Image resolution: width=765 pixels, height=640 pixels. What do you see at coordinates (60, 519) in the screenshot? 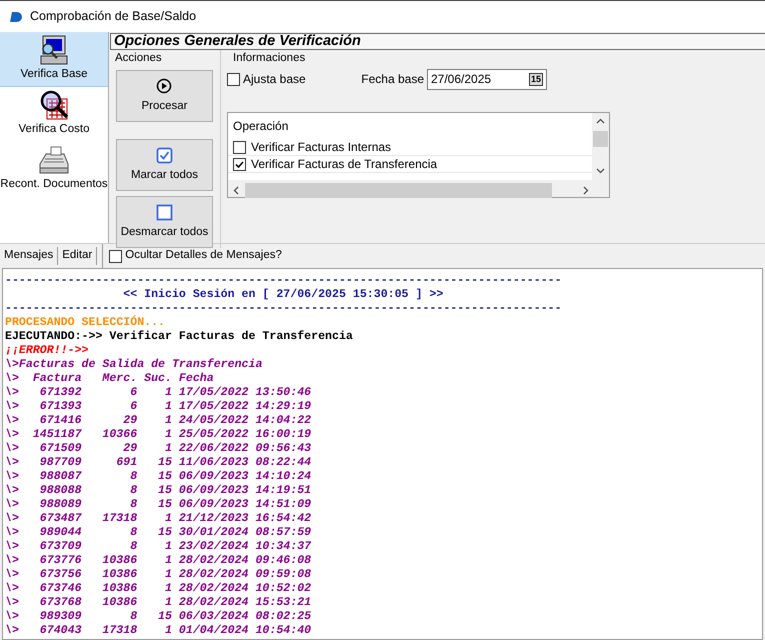
I see `table-cell-text: 673487` at bounding box center [60, 519].